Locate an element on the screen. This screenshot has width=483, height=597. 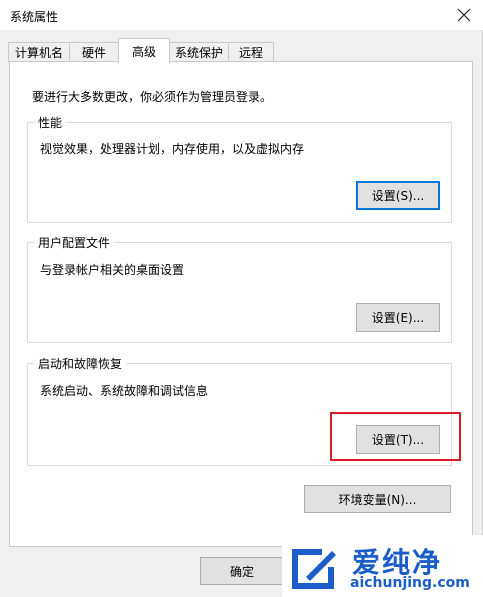
performance-title: 性能 is located at coordinates (50, 122).